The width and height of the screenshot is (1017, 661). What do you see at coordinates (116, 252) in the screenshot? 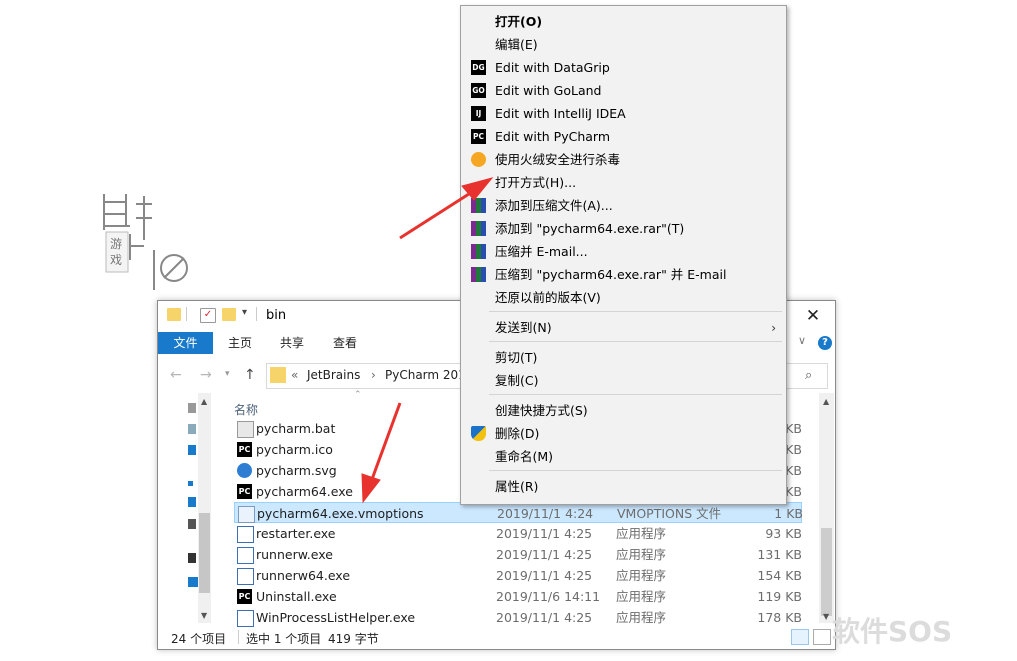
I see `logo-text: 游戏` at bounding box center [116, 252].